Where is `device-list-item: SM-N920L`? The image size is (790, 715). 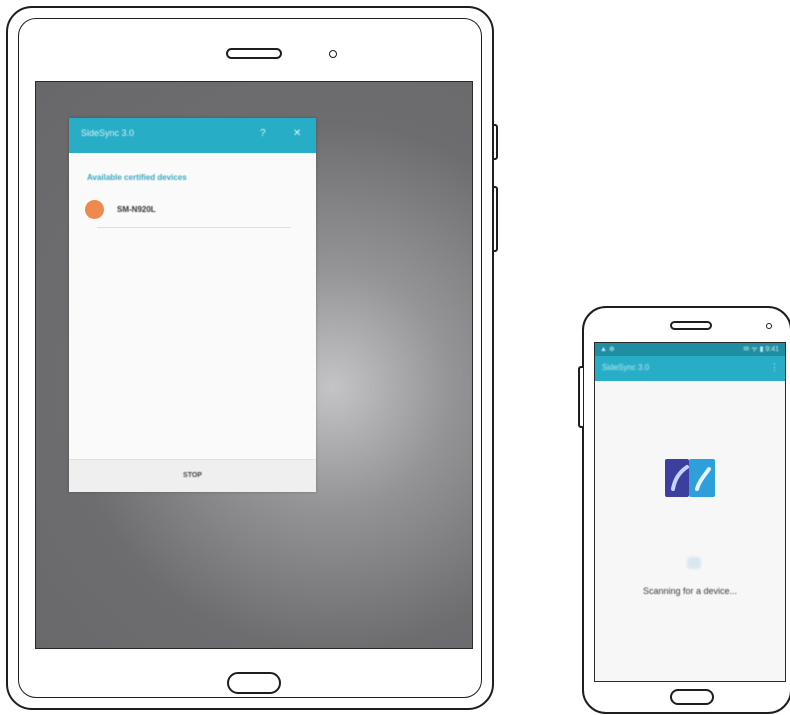
device-list-item: SM-N920L is located at coordinates (190, 214).